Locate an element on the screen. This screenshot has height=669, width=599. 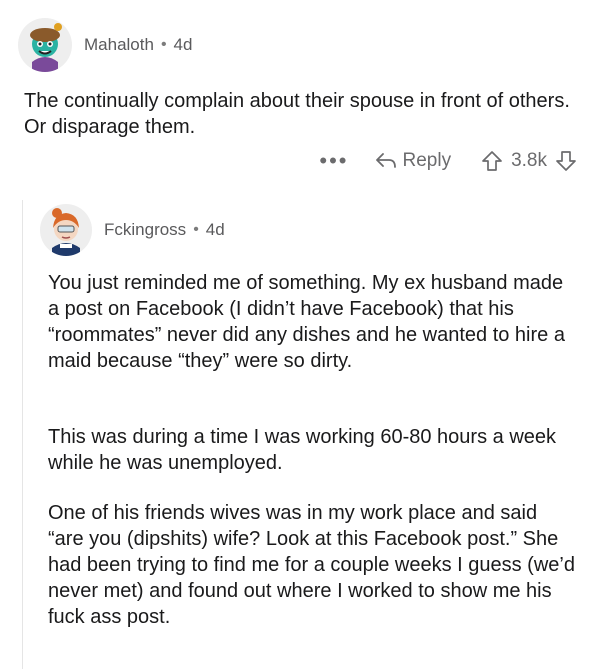
upvote-arrow-icon is located at coordinates (492, 161).